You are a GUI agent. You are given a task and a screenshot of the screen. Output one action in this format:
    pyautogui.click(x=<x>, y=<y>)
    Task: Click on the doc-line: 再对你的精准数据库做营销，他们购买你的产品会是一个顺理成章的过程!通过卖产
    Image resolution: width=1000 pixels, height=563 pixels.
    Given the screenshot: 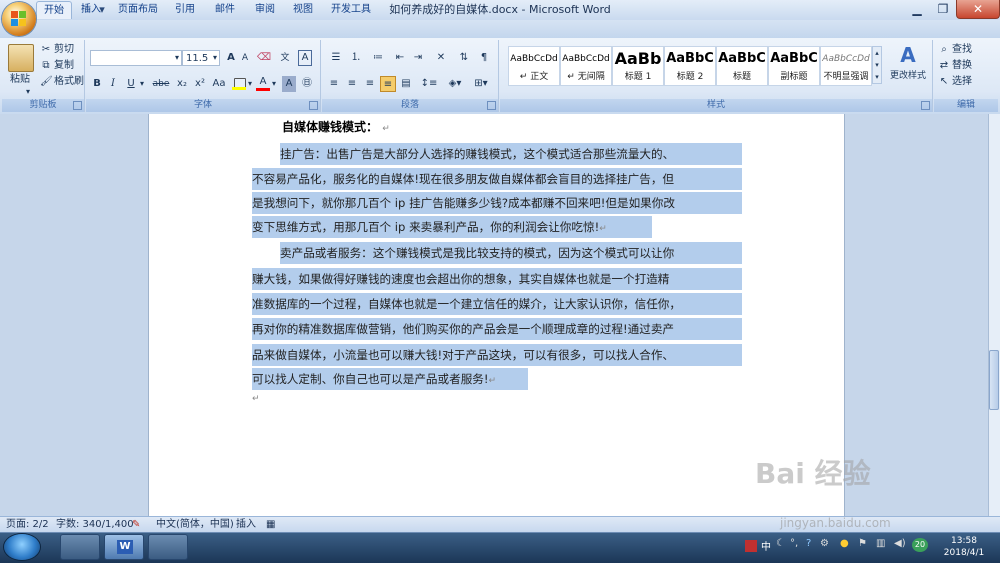 What is the action you would take?
    pyautogui.click(x=497, y=329)
    